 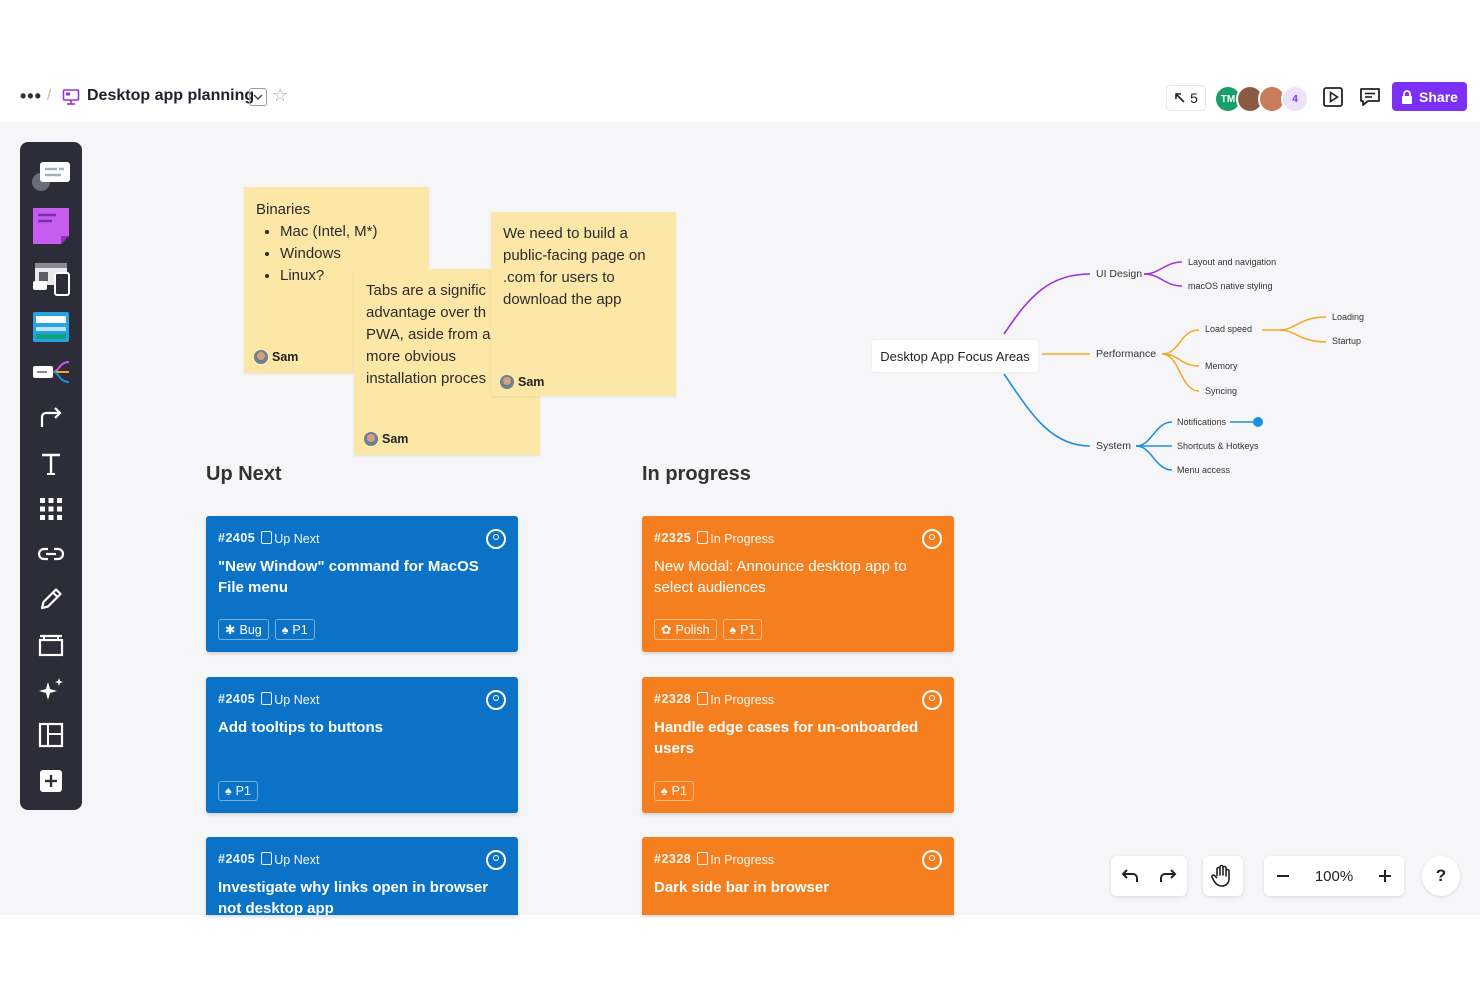 I want to click on mindmap-node: macOS native styling, so click(x=1230, y=286).